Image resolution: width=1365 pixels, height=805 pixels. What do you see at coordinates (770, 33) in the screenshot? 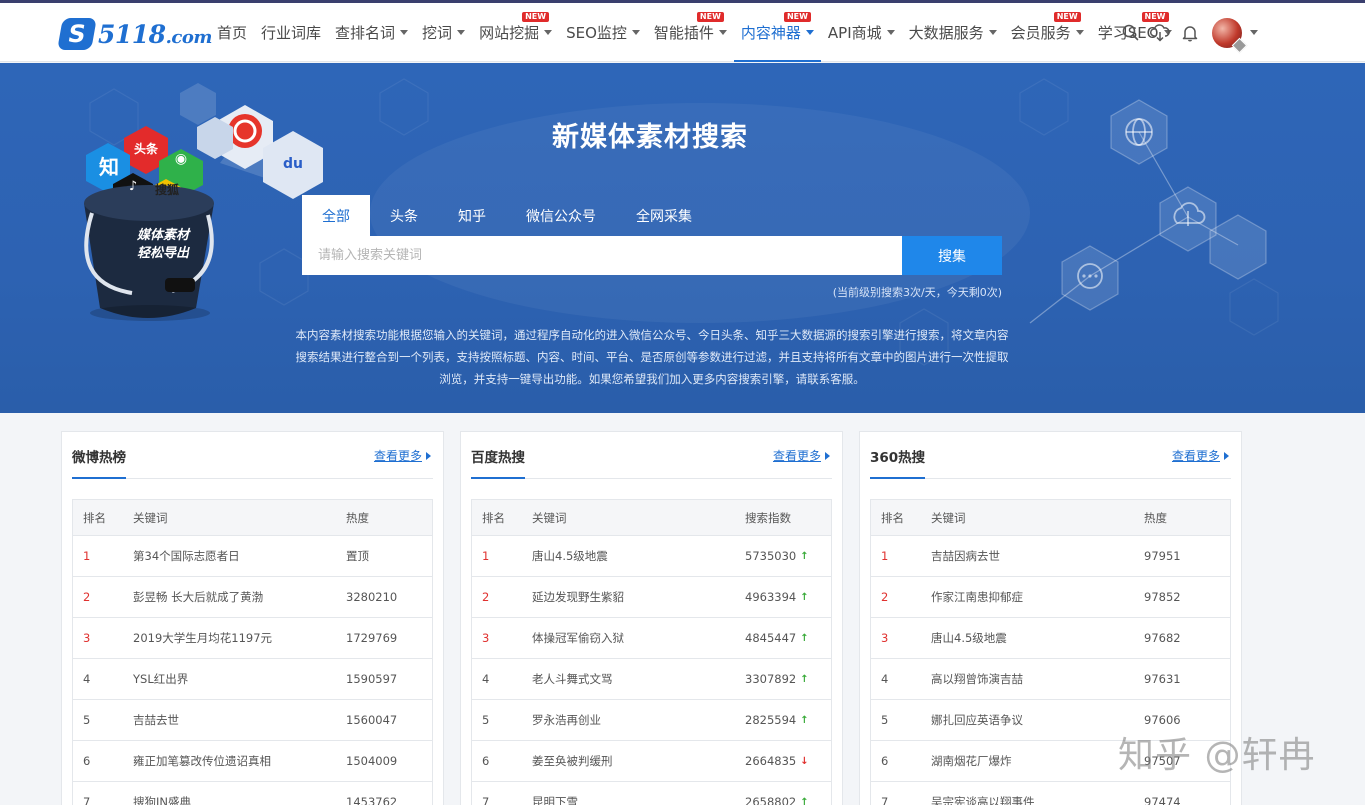
I see `nav-item-label: 内容神器` at bounding box center [770, 33].